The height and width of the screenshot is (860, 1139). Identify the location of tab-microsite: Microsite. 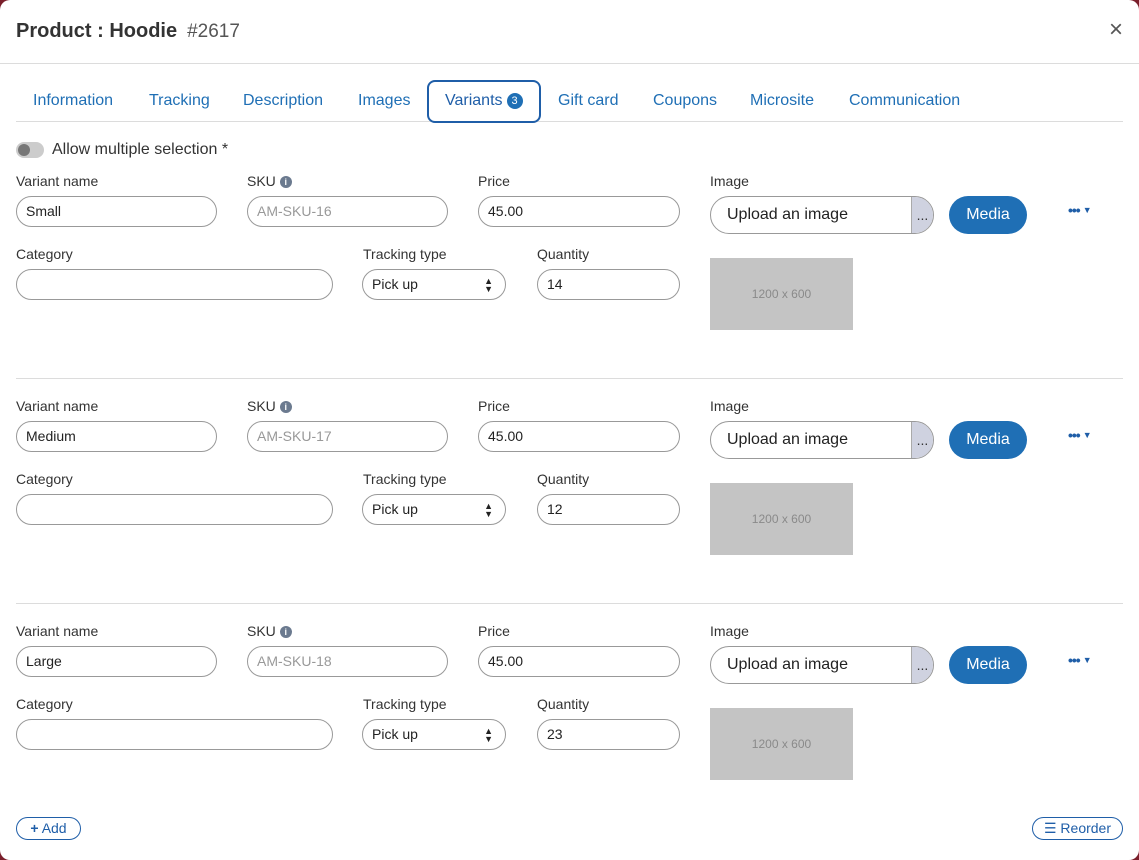
(782, 101).